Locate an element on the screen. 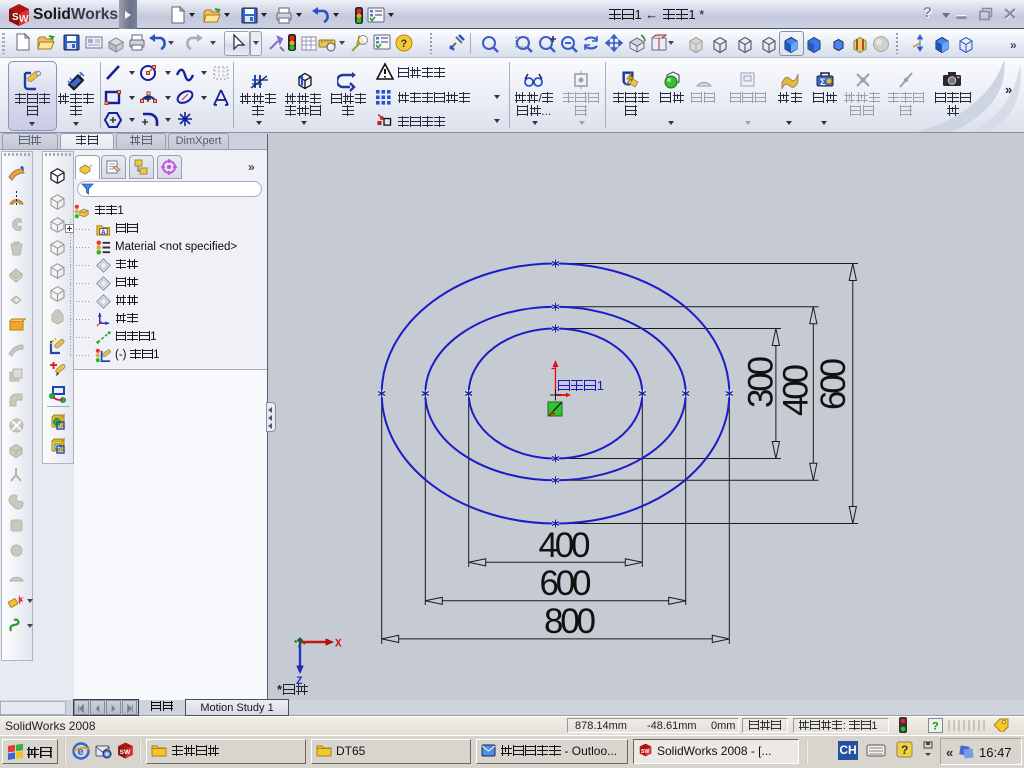 Image resolution: width=1024 pixels, height=768 pixels. svg-text: S is located at coordinates (15, 17).